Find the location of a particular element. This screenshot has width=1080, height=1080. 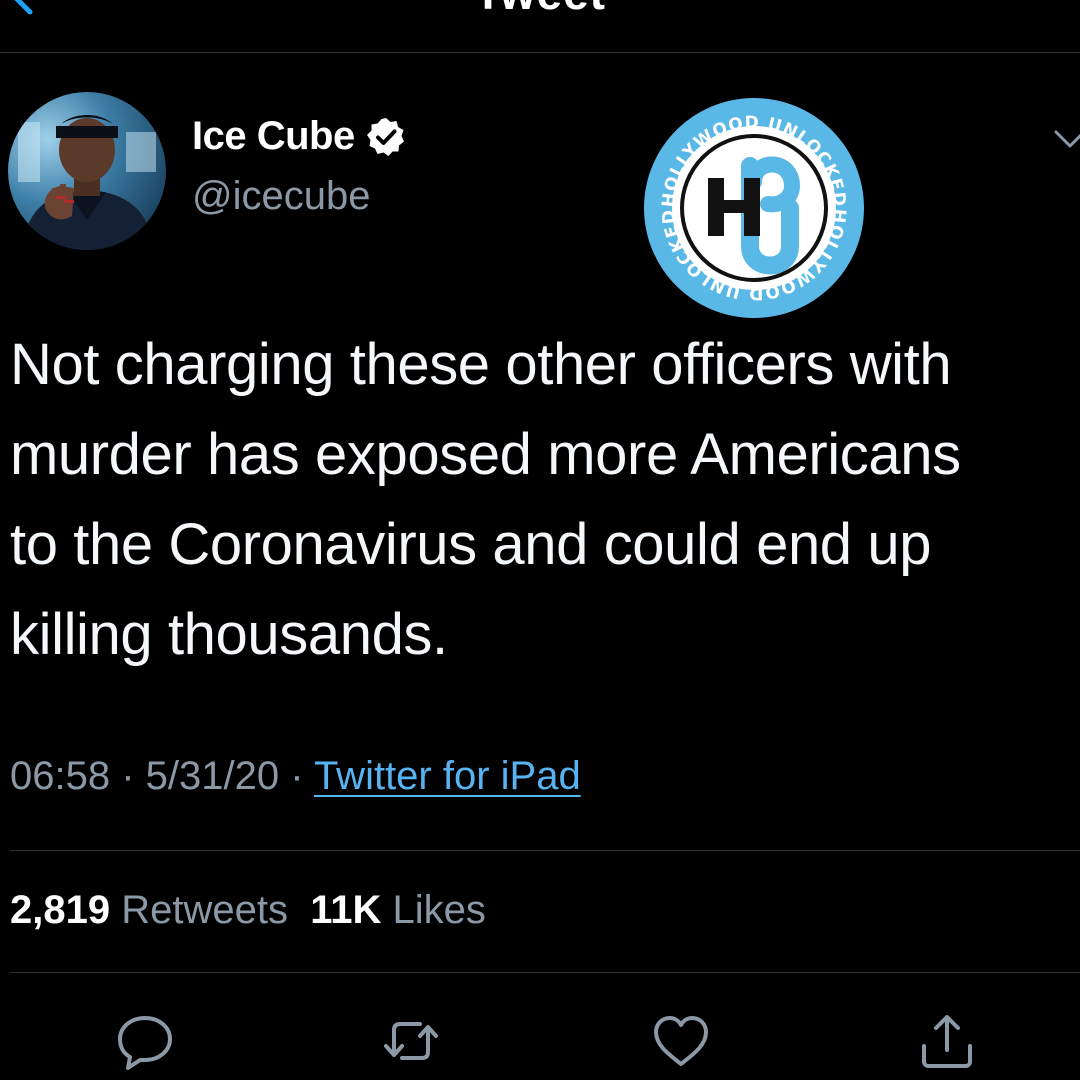

like-button is located at coordinates (681, 1041).